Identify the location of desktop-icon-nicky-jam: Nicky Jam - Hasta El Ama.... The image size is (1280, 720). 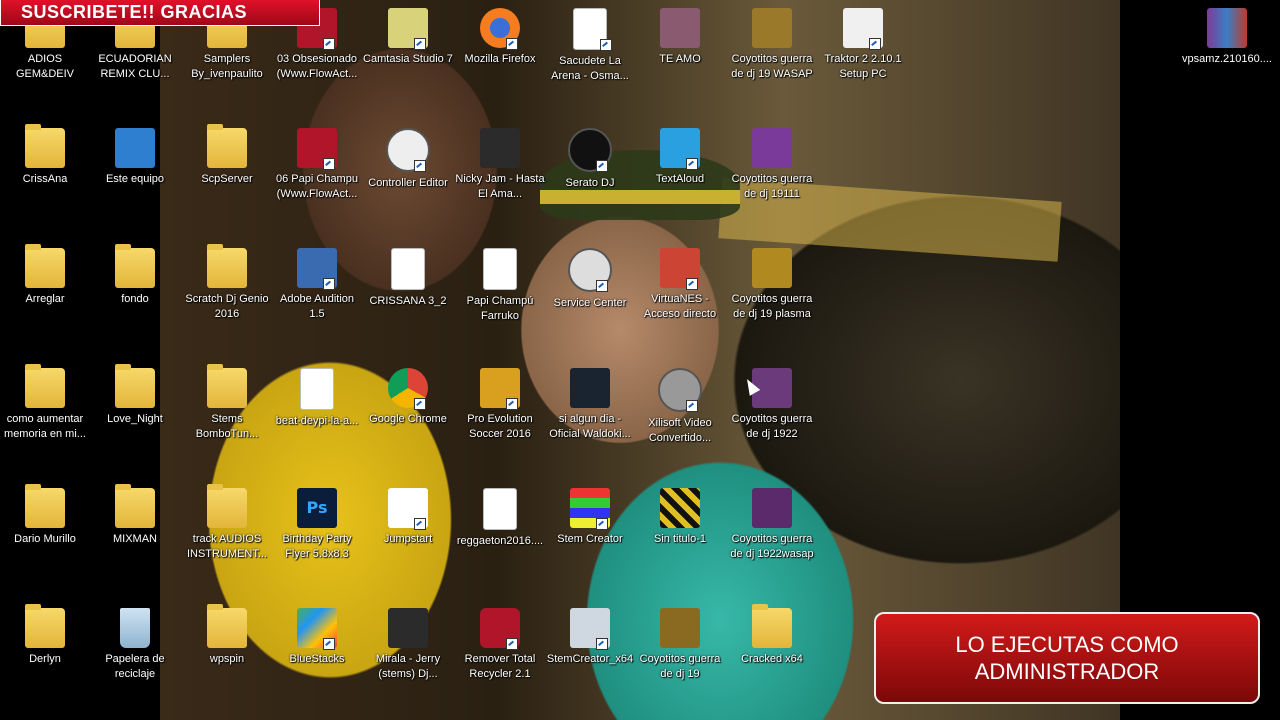
(500, 175).